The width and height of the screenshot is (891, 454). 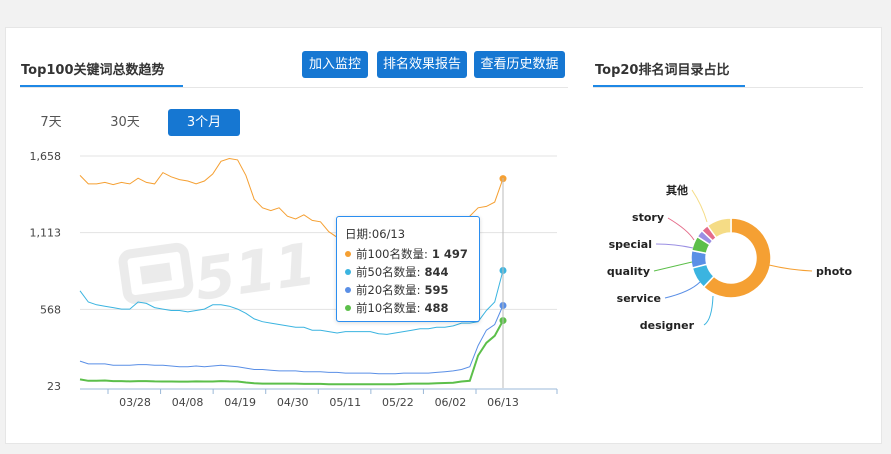 What do you see at coordinates (46, 156) in the screenshot?
I see `y-tick-label: 1,658` at bounding box center [46, 156].